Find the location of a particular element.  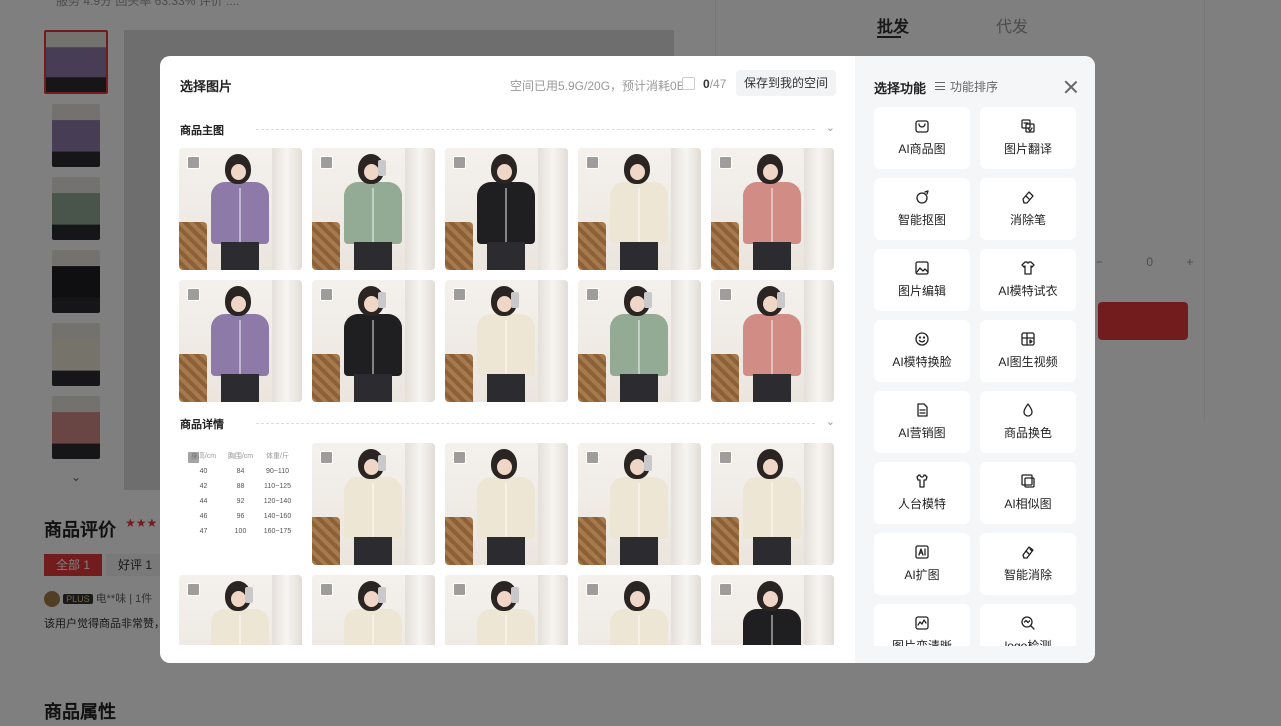

function-image-edit-button: 图片编辑 is located at coordinates (922, 280).